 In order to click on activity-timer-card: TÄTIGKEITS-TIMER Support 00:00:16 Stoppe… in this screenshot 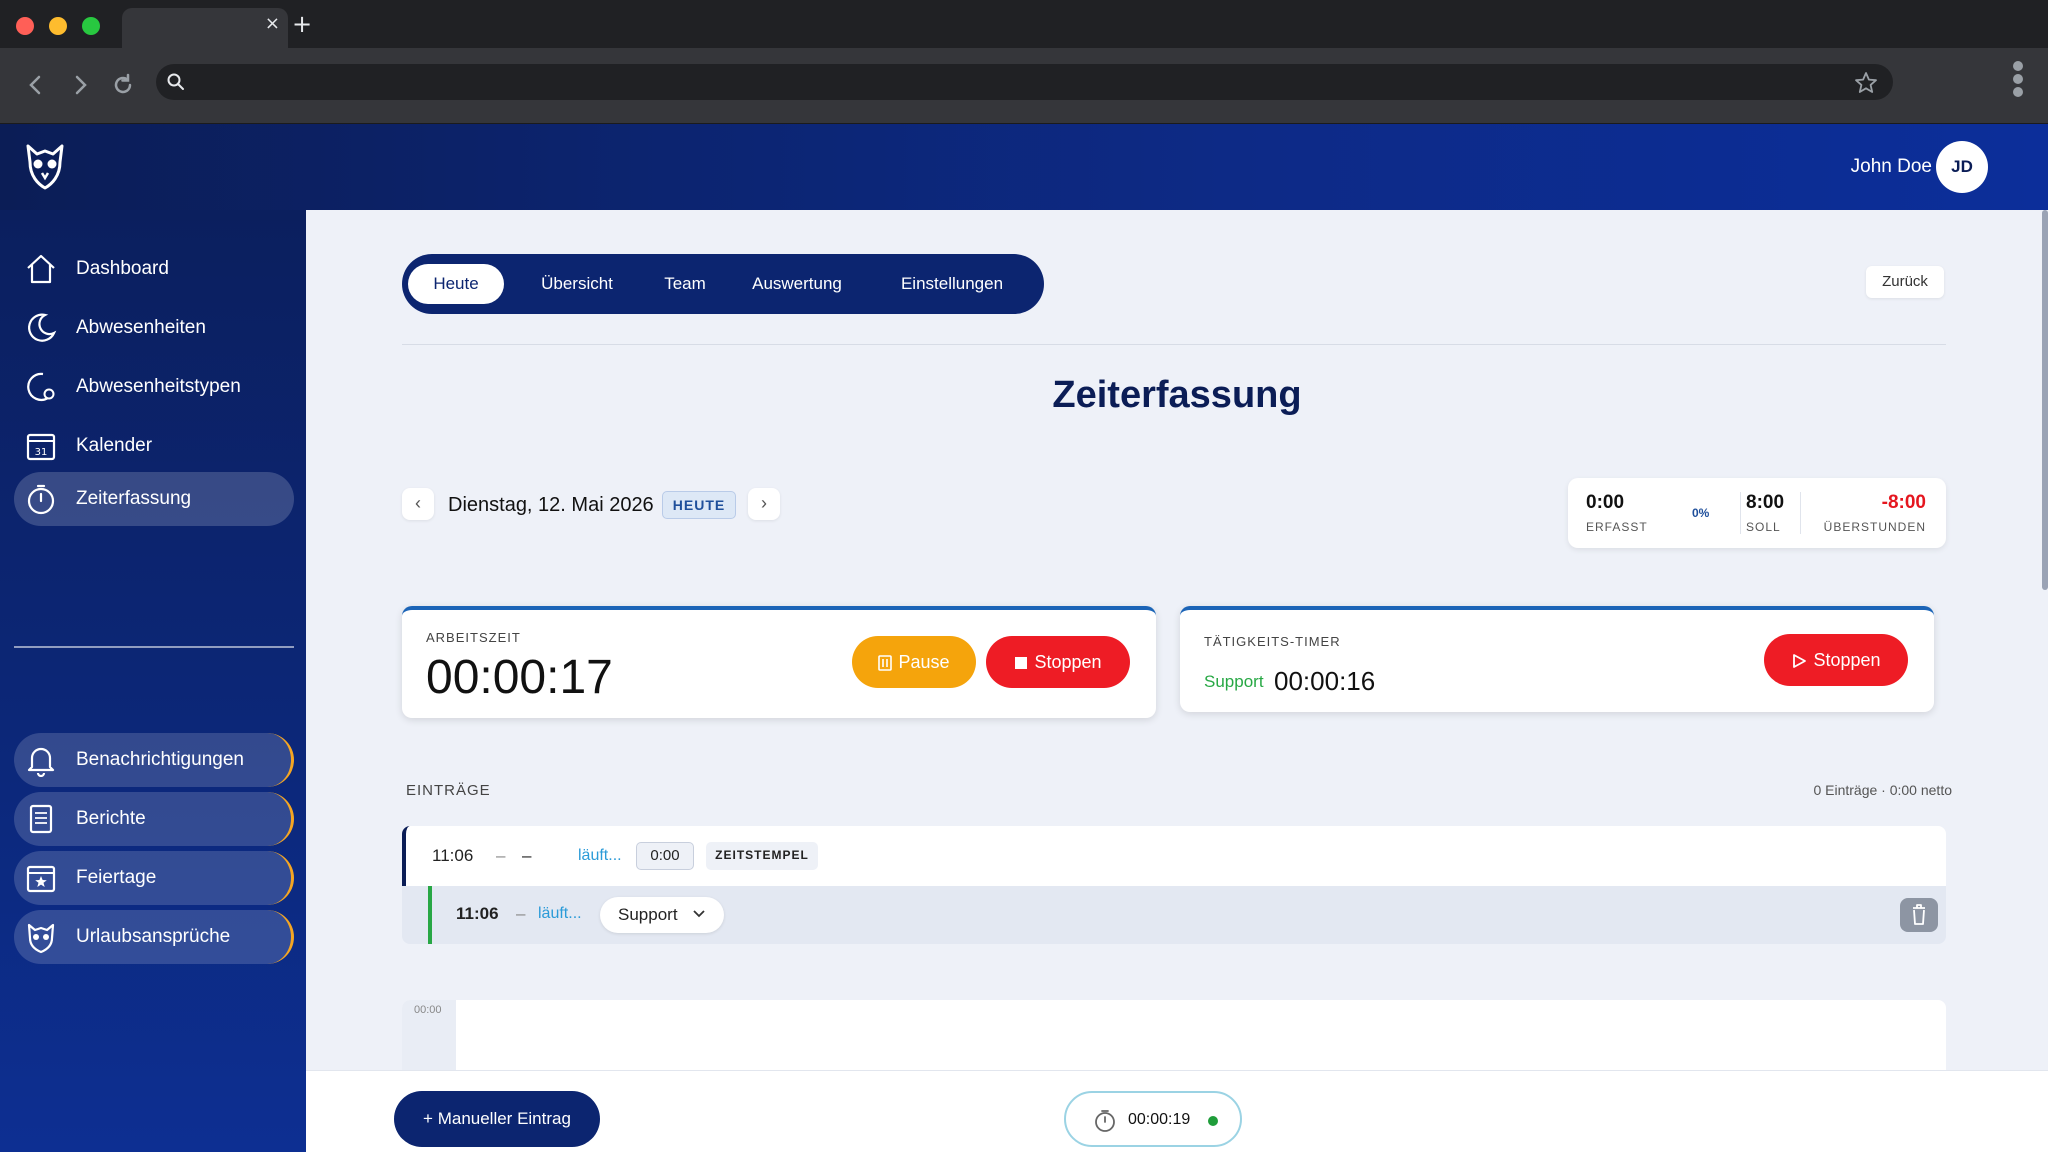, I will do `click(1557, 659)`.